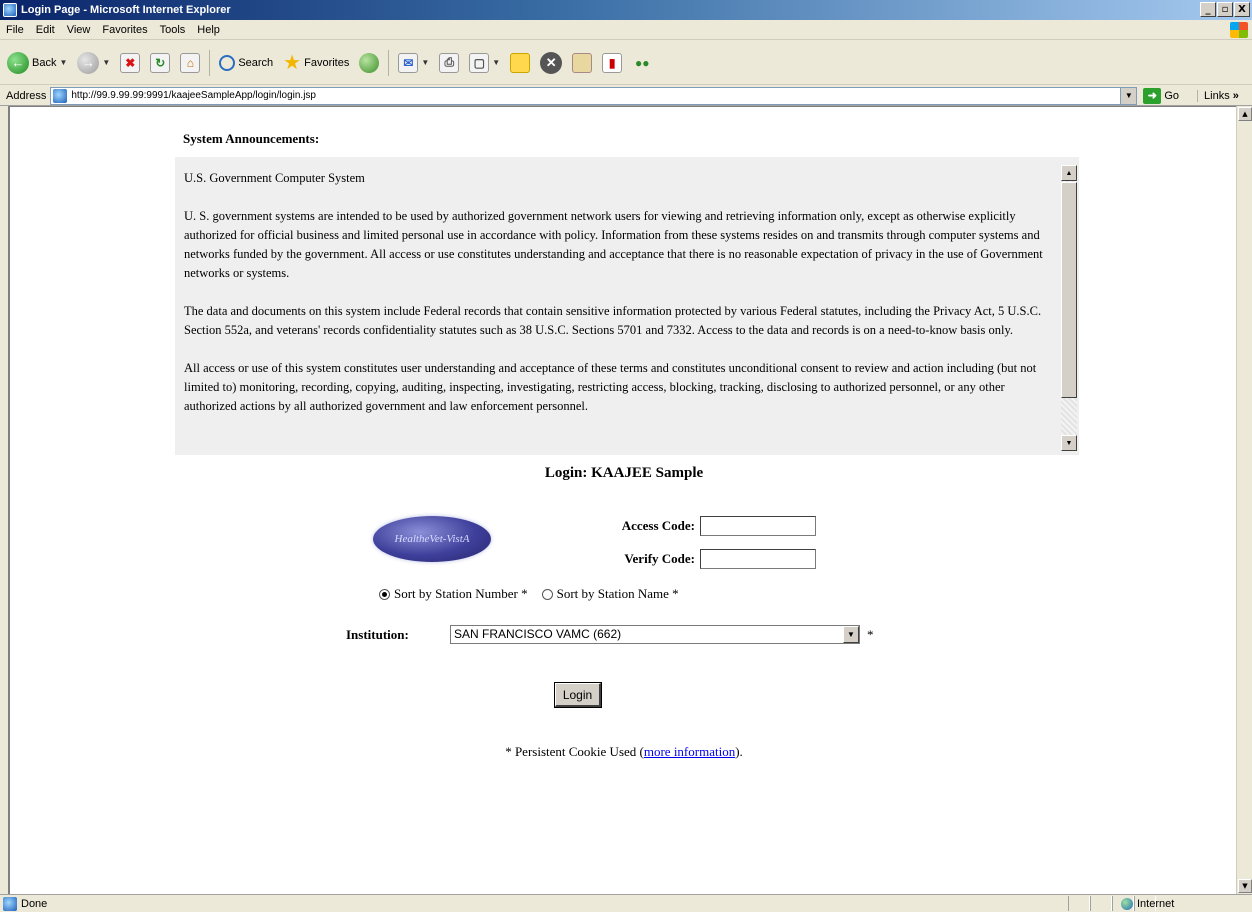 The width and height of the screenshot is (1252, 912). What do you see at coordinates (79, 30) in the screenshot?
I see `menu-view: View` at bounding box center [79, 30].